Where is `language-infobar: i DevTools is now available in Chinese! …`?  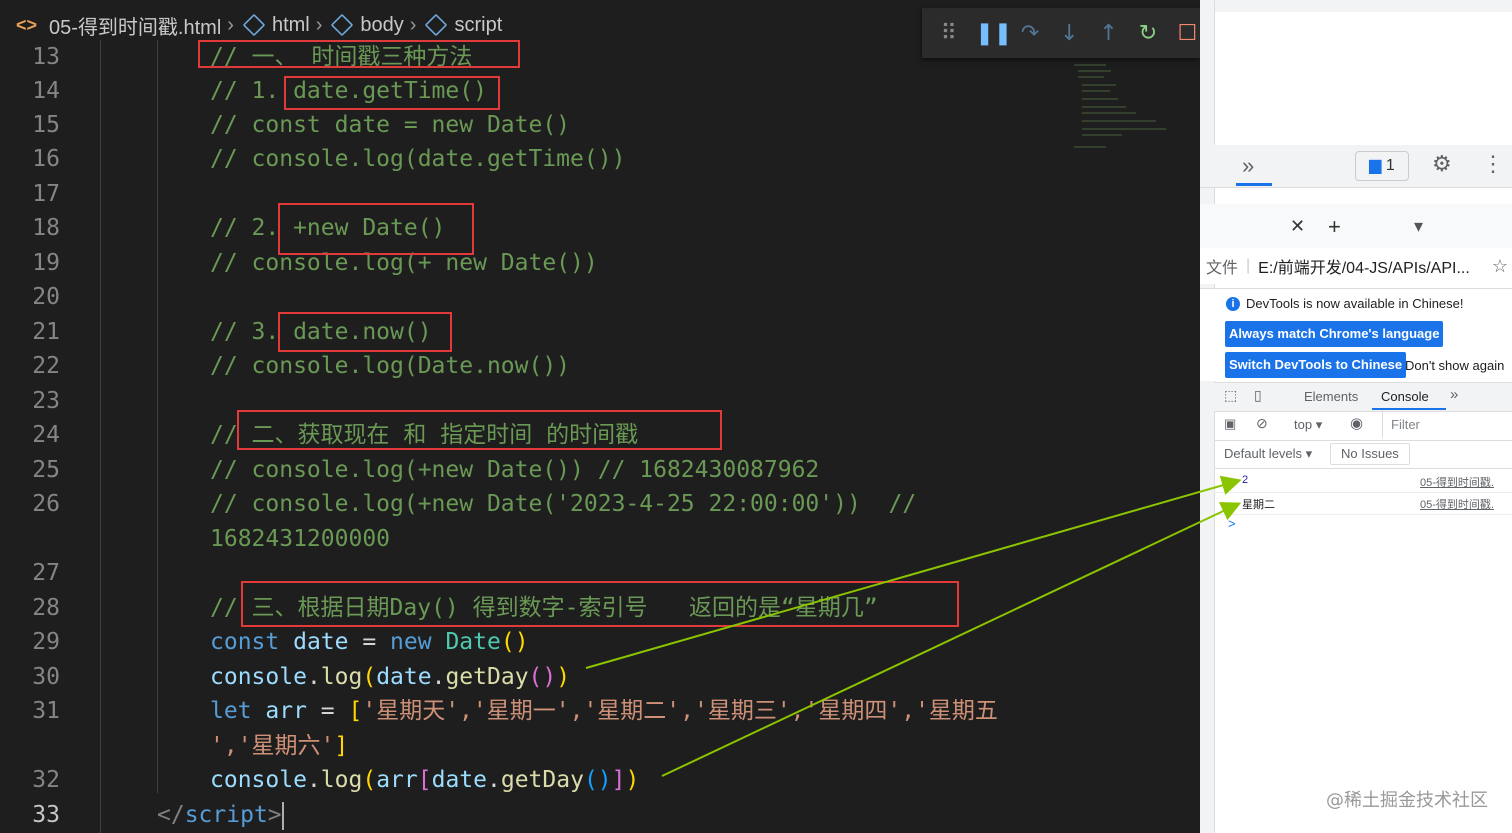
language-infobar: i DevTools is now available in Chinese! … is located at coordinates (1356, 334).